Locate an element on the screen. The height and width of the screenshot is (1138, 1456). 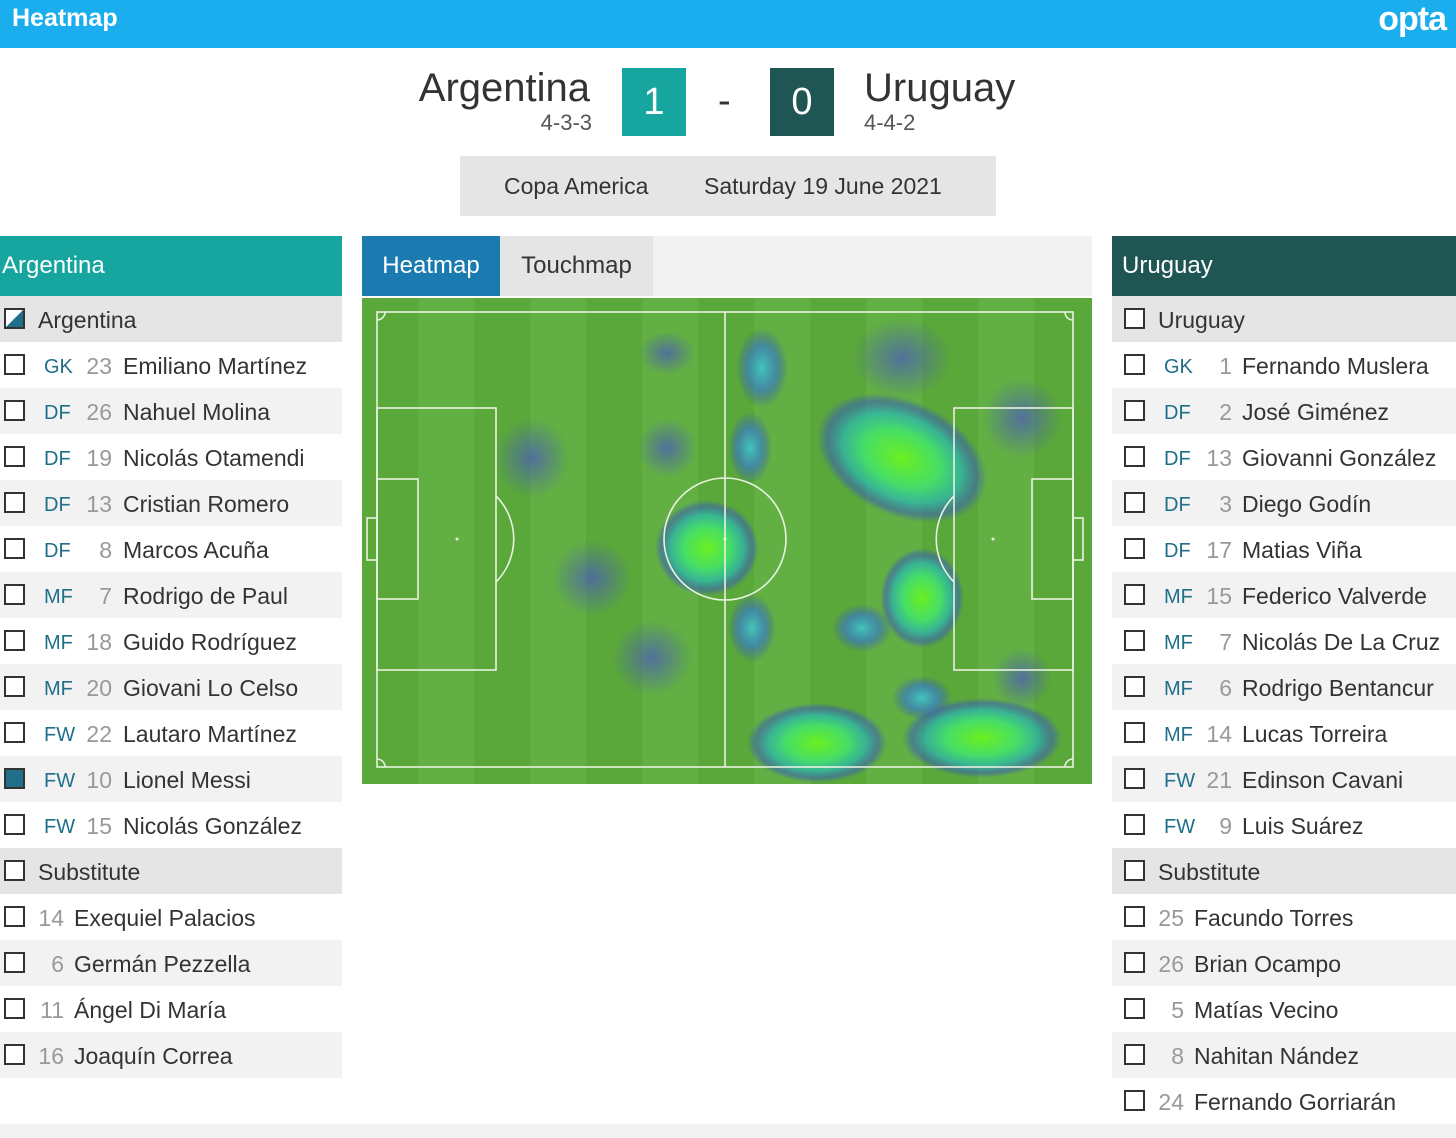
tab-heatmap: Heatmap is located at coordinates (431, 266).